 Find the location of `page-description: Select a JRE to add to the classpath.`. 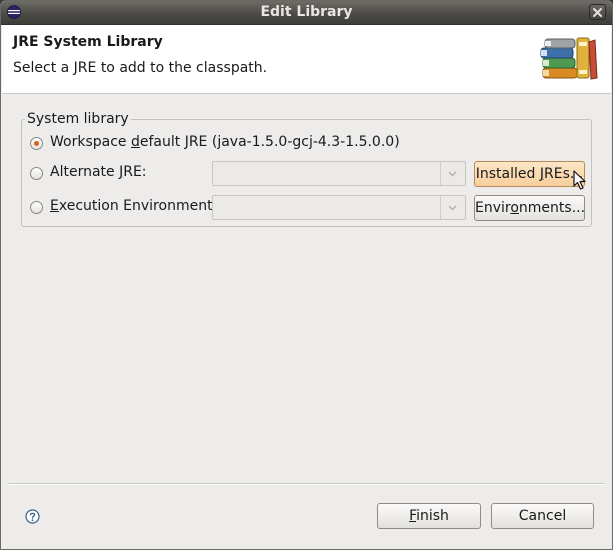

page-description: Select a JRE to add to the classpath. is located at coordinates (140, 68).